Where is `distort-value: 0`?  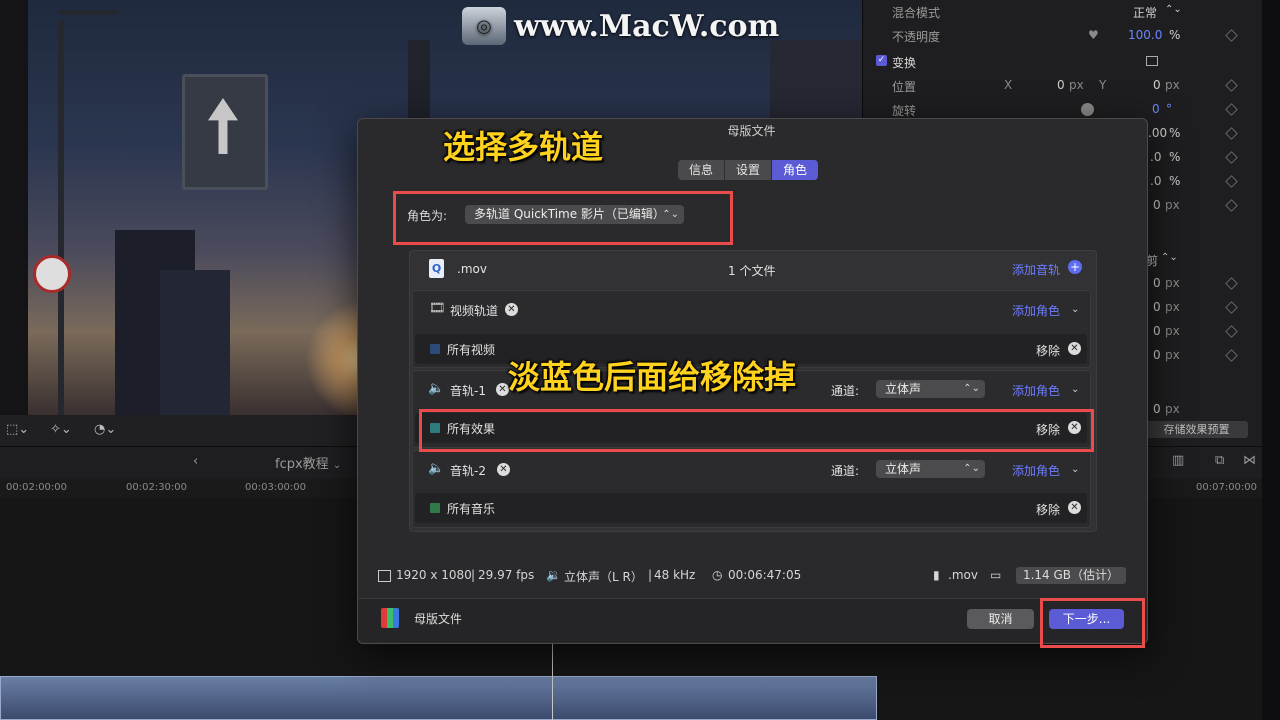 distort-value: 0 is located at coordinates (1157, 409).